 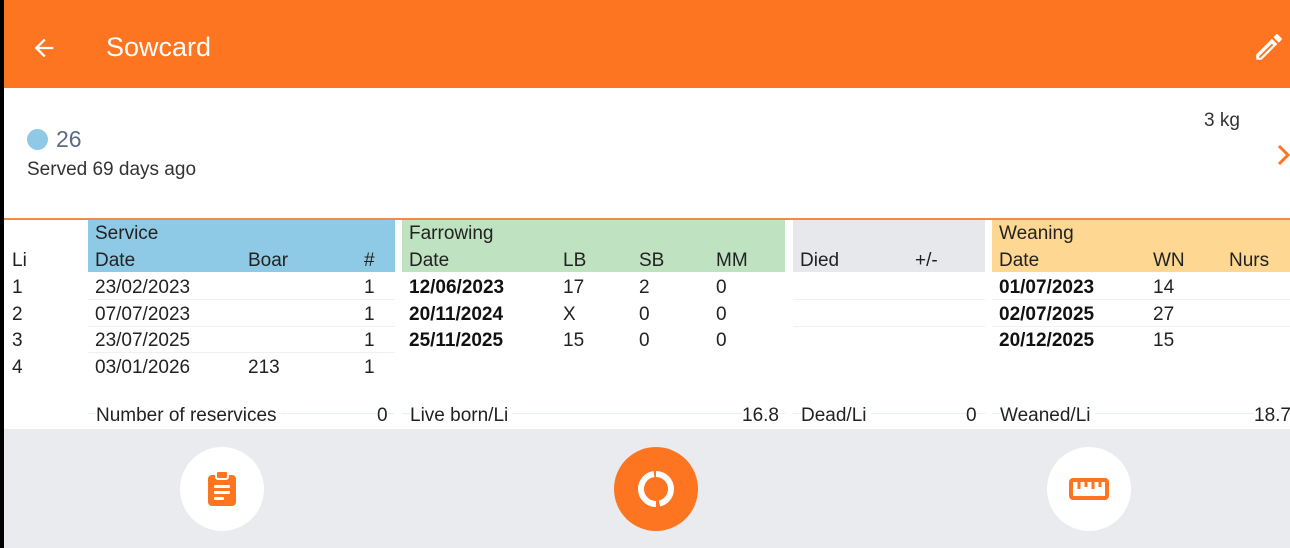 I want to click on farrowing-date-header: Date, so click(x=429, y=260).